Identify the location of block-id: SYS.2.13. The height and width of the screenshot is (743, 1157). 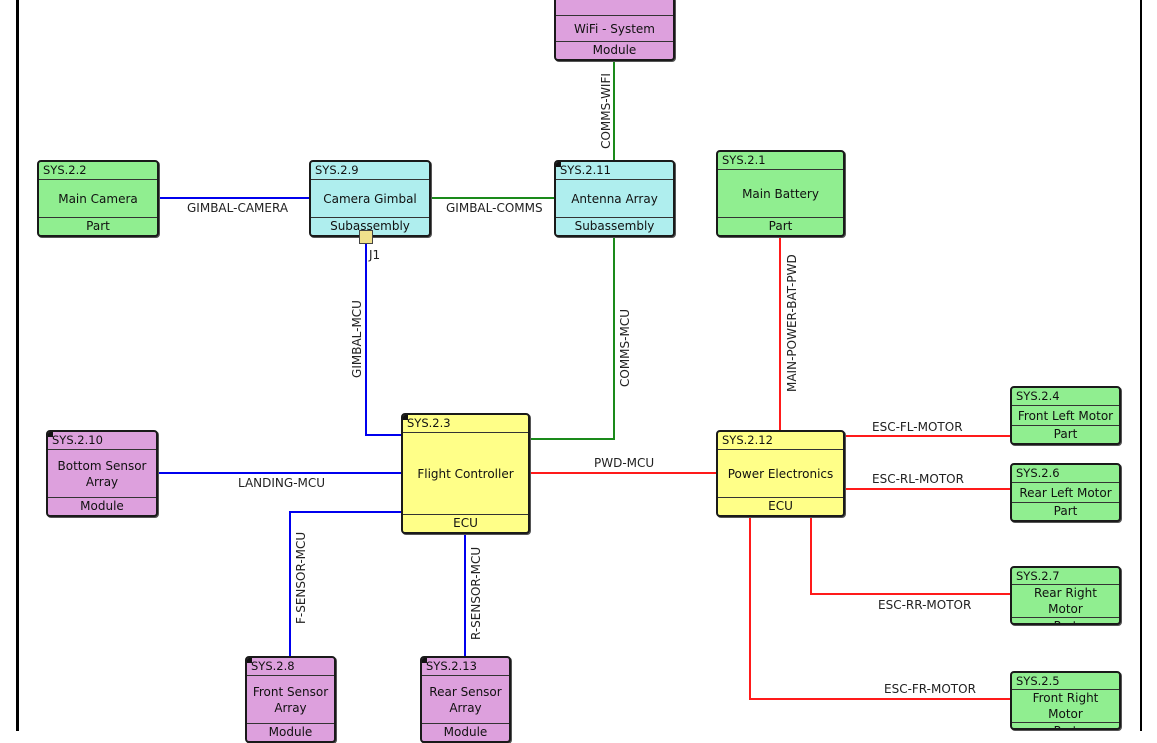
(465, 667).